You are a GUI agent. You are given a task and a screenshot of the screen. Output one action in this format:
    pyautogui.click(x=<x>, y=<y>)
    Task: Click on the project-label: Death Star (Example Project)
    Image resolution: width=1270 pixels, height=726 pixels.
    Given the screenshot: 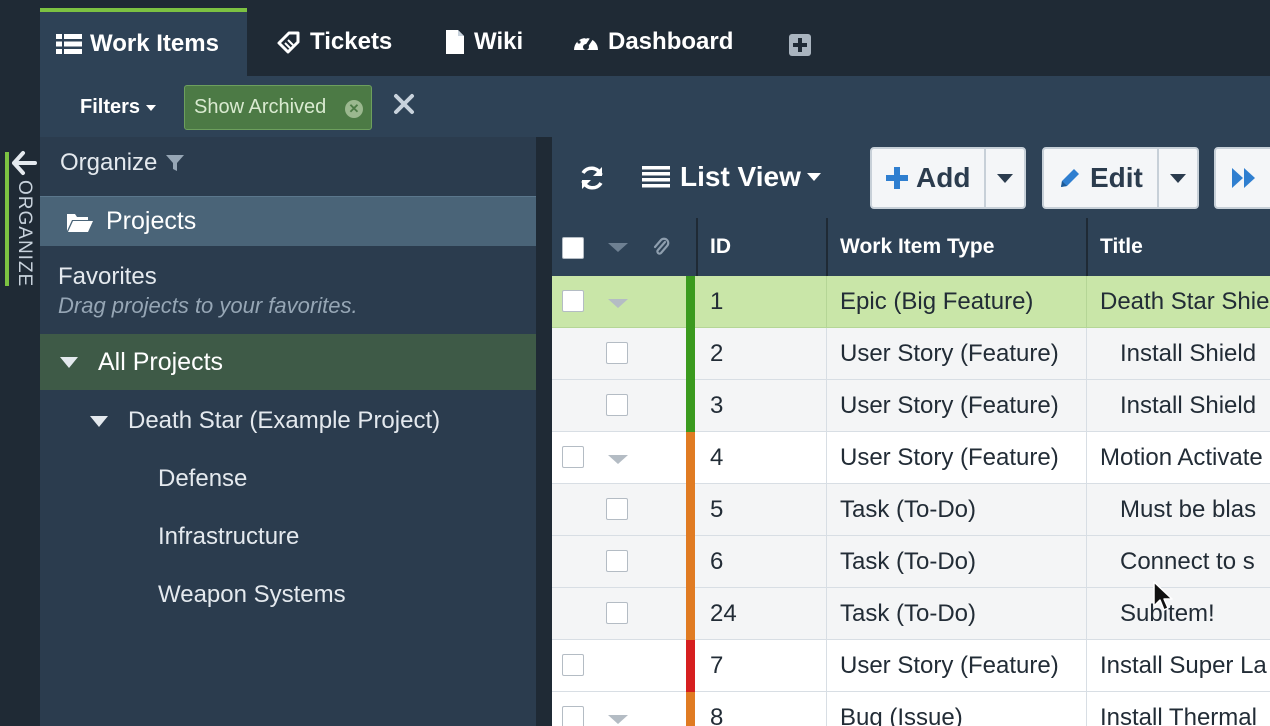 What is the action you would take?
    pyautogui.click(x=284, y=420)
    